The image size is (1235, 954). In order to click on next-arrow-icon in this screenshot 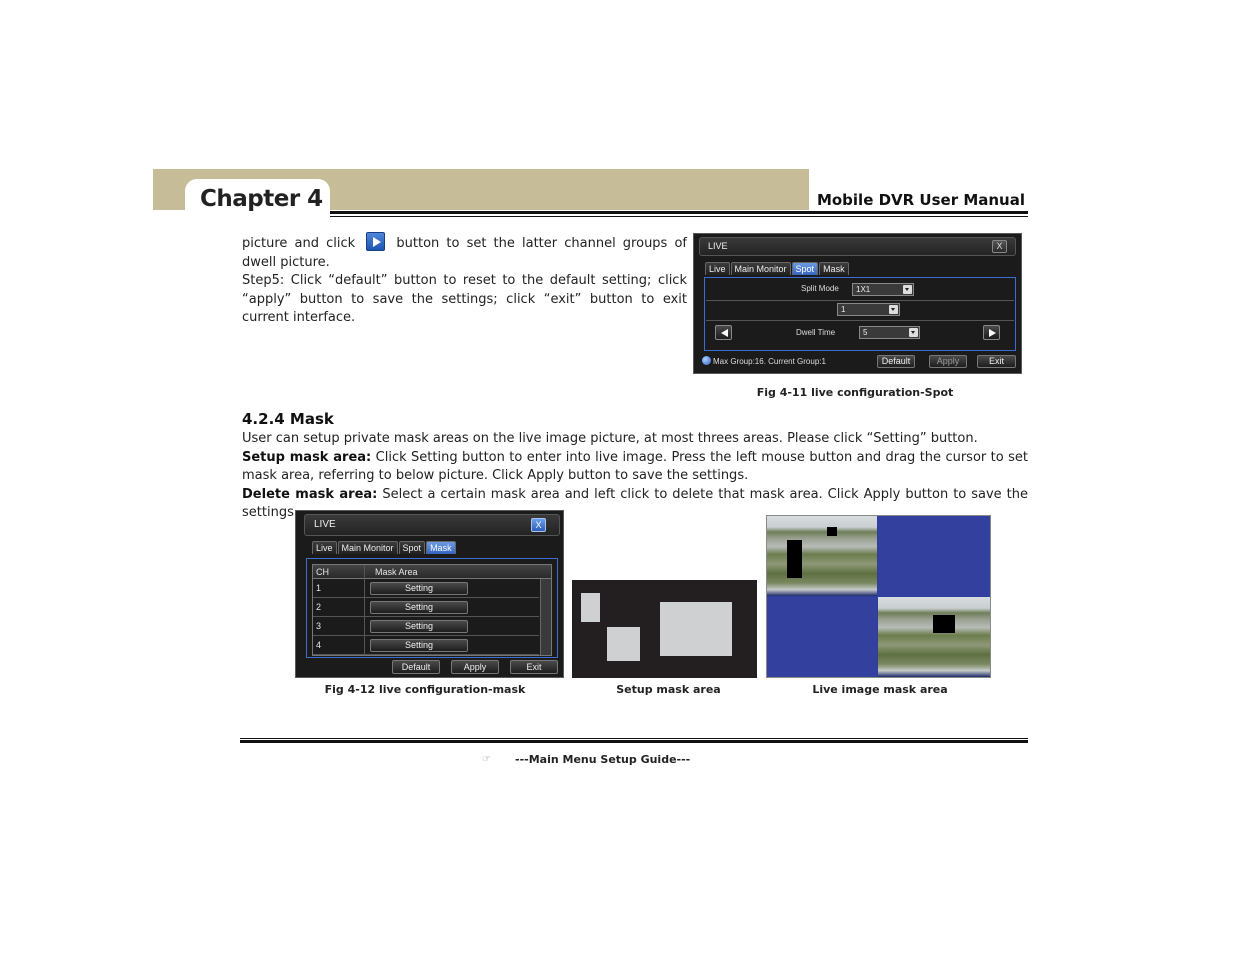, I will do `click(376, 241)`.